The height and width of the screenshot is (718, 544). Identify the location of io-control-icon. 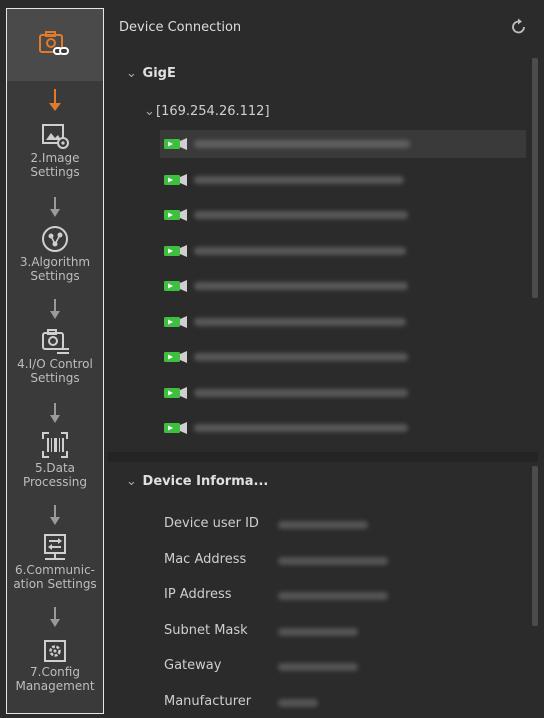
(55, 341).